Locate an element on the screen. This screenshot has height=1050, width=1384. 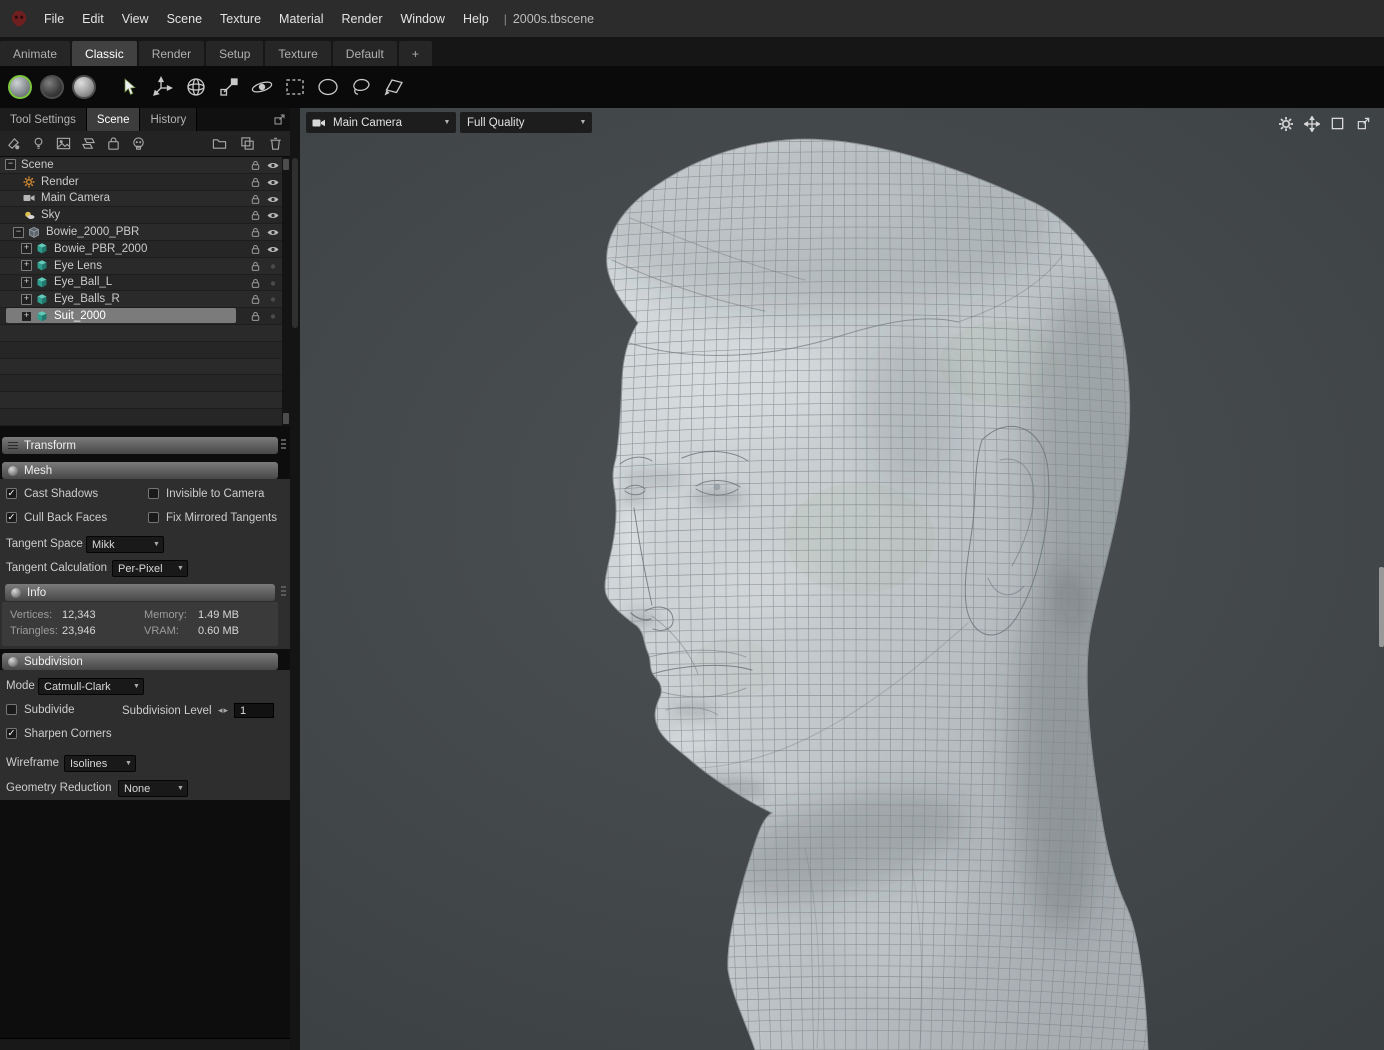
mode-dropdown: Catmull-Clark ▼ is located at coordinates (91, 686).